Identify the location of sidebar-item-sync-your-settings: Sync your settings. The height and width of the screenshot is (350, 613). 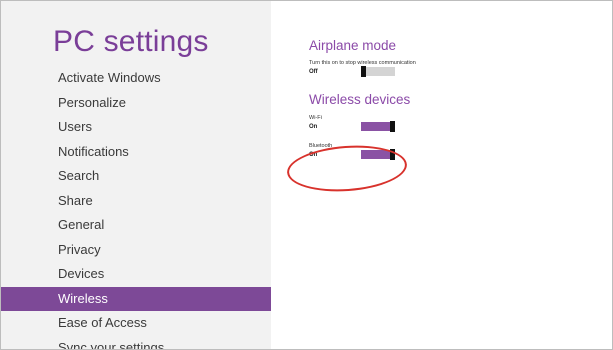
(136, 343).